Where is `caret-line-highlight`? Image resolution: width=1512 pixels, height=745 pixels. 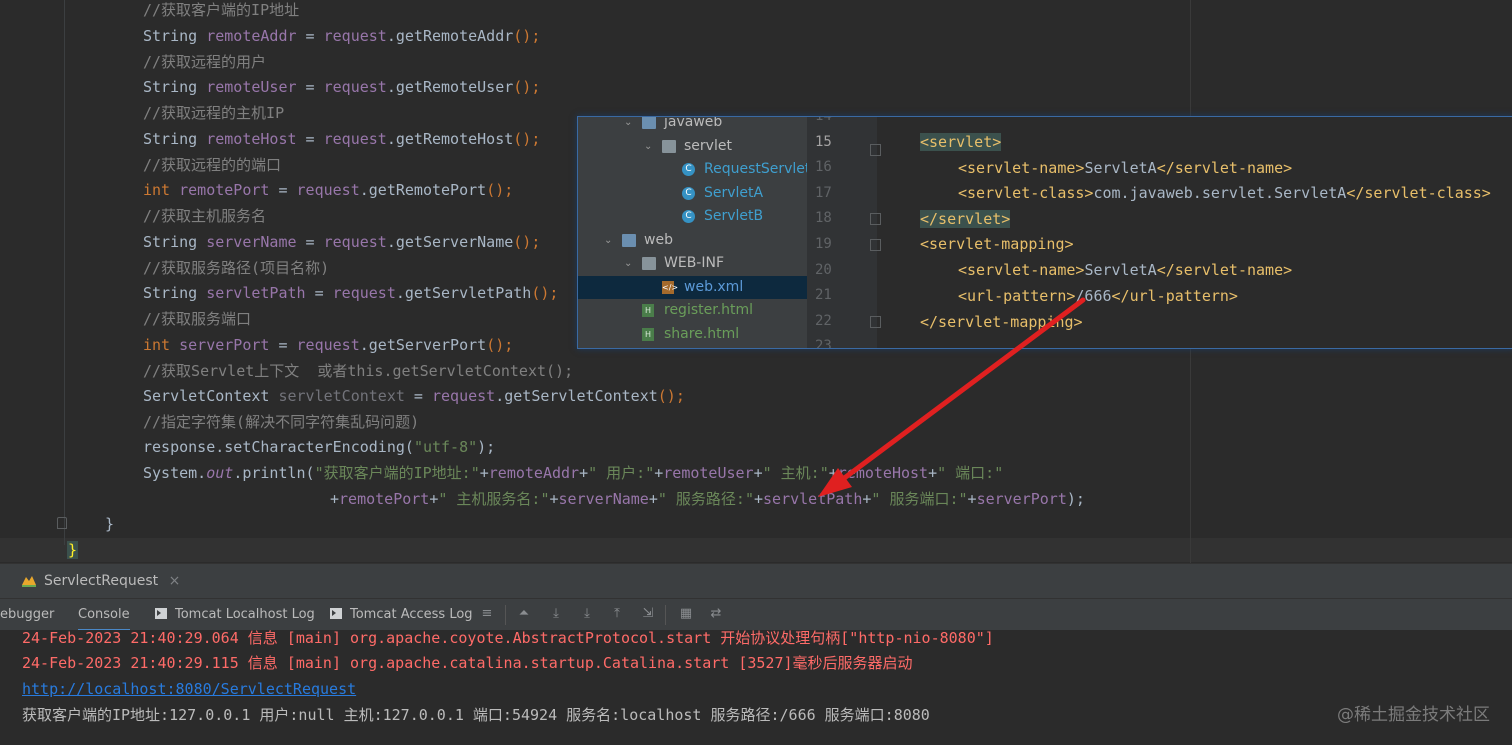 caret-line-highlight is located at coordinates (756, 550).